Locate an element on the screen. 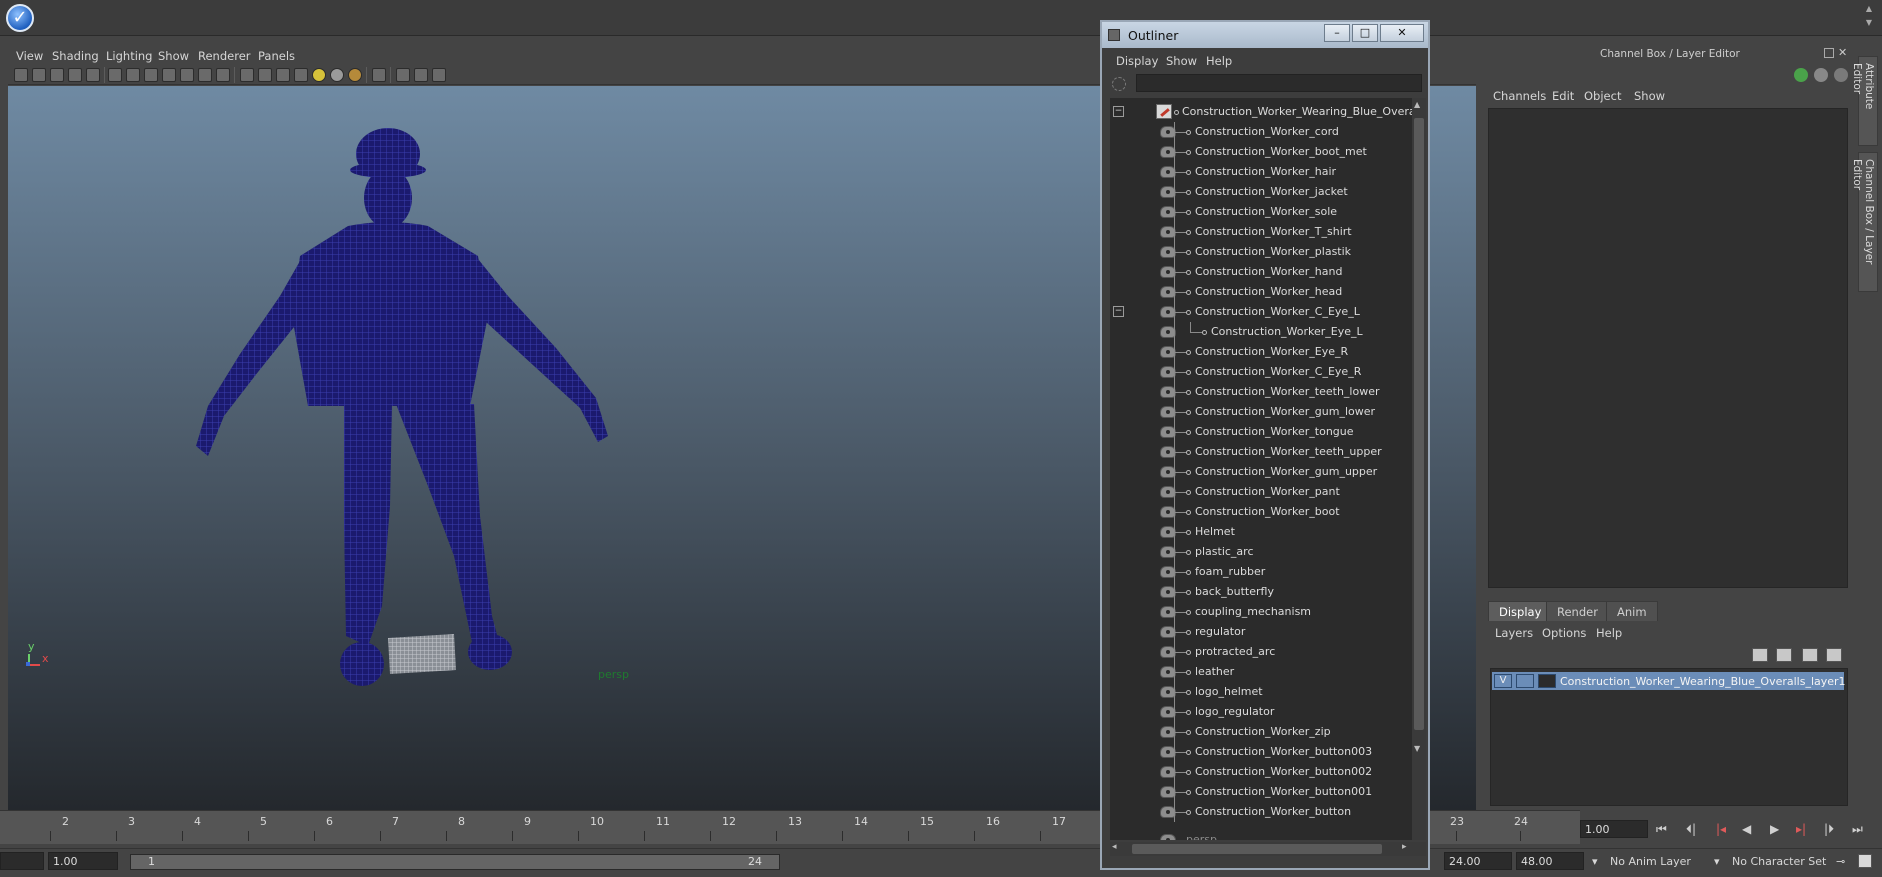 This screenshot has height=877, width=1882. menu-object: Object is located at coordinates (1602, 96).